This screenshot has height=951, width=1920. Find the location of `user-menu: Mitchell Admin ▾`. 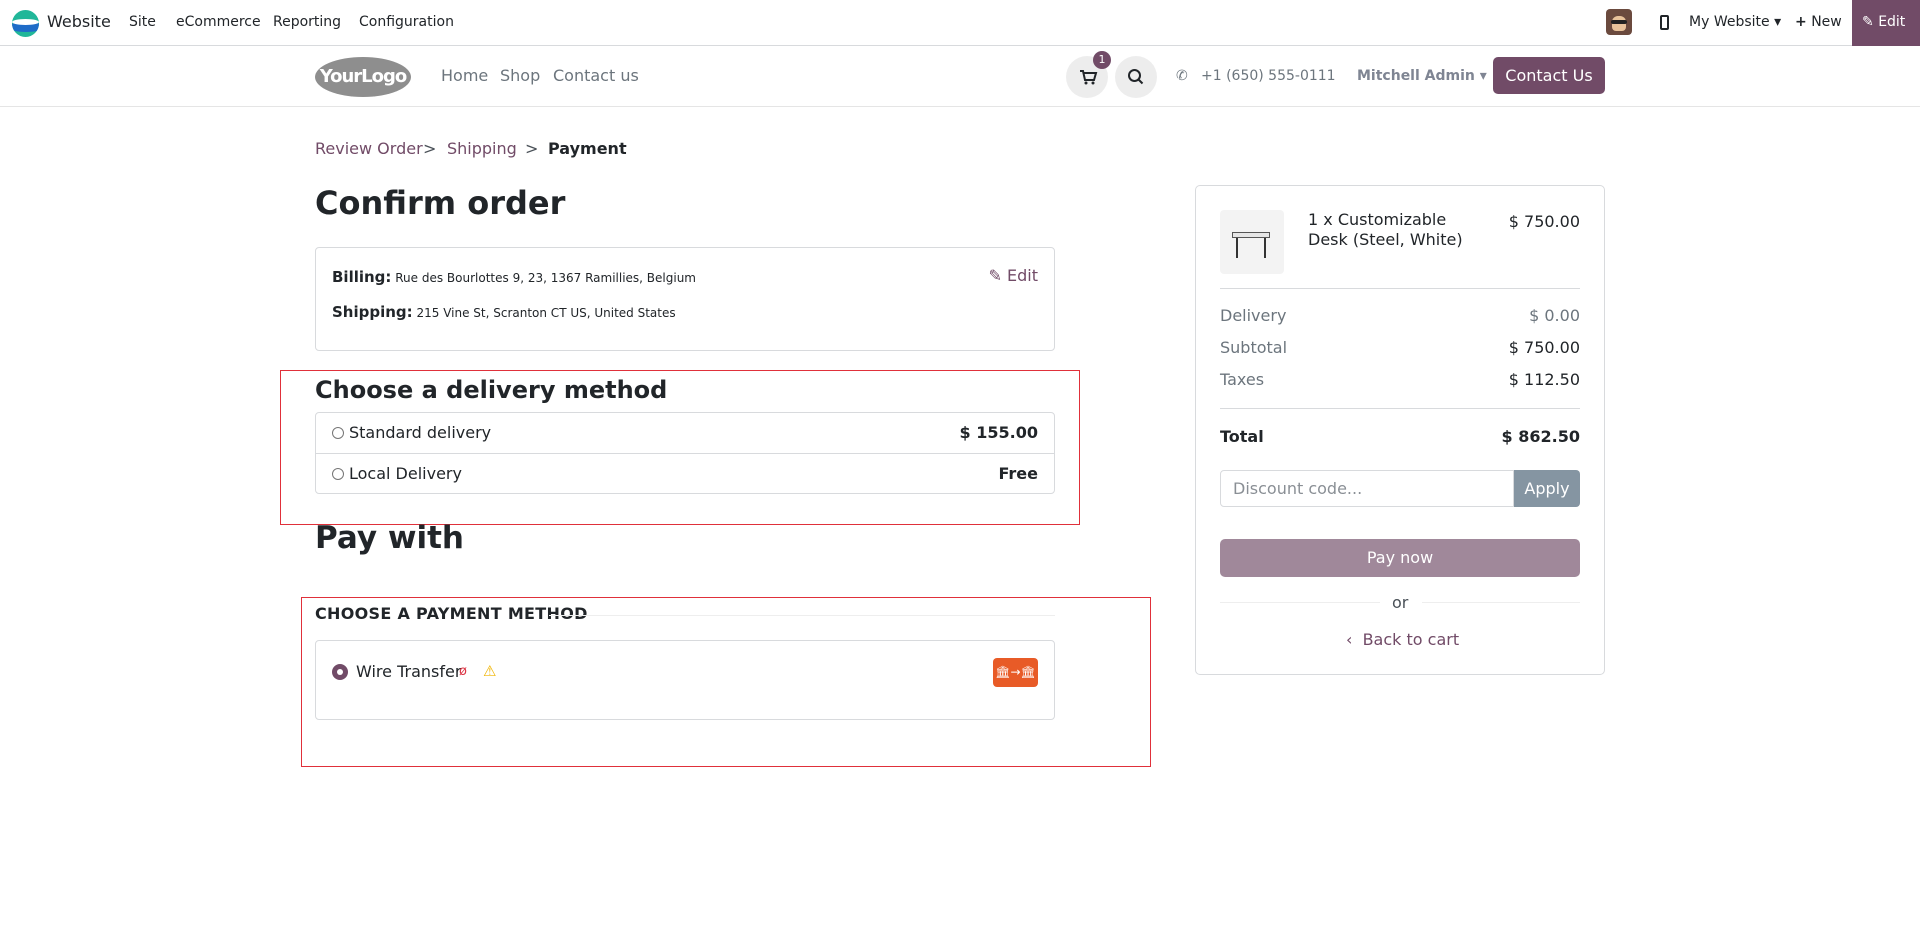

user-menu: Mitchell Admin ▾ is located at coordinates (1422, 76).